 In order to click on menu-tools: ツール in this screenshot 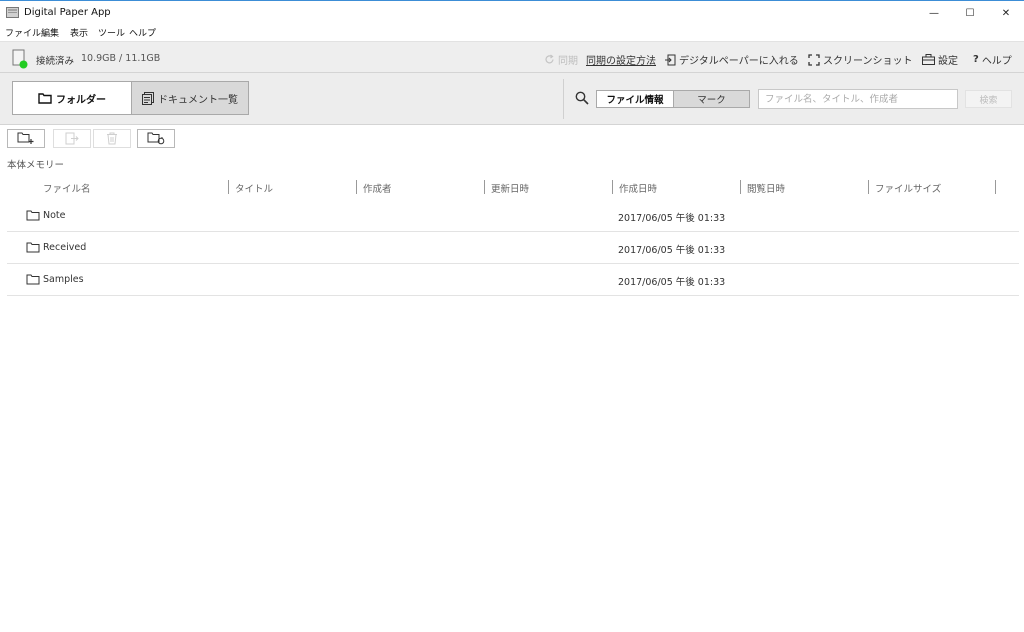, I will do `click(111, 32)`.